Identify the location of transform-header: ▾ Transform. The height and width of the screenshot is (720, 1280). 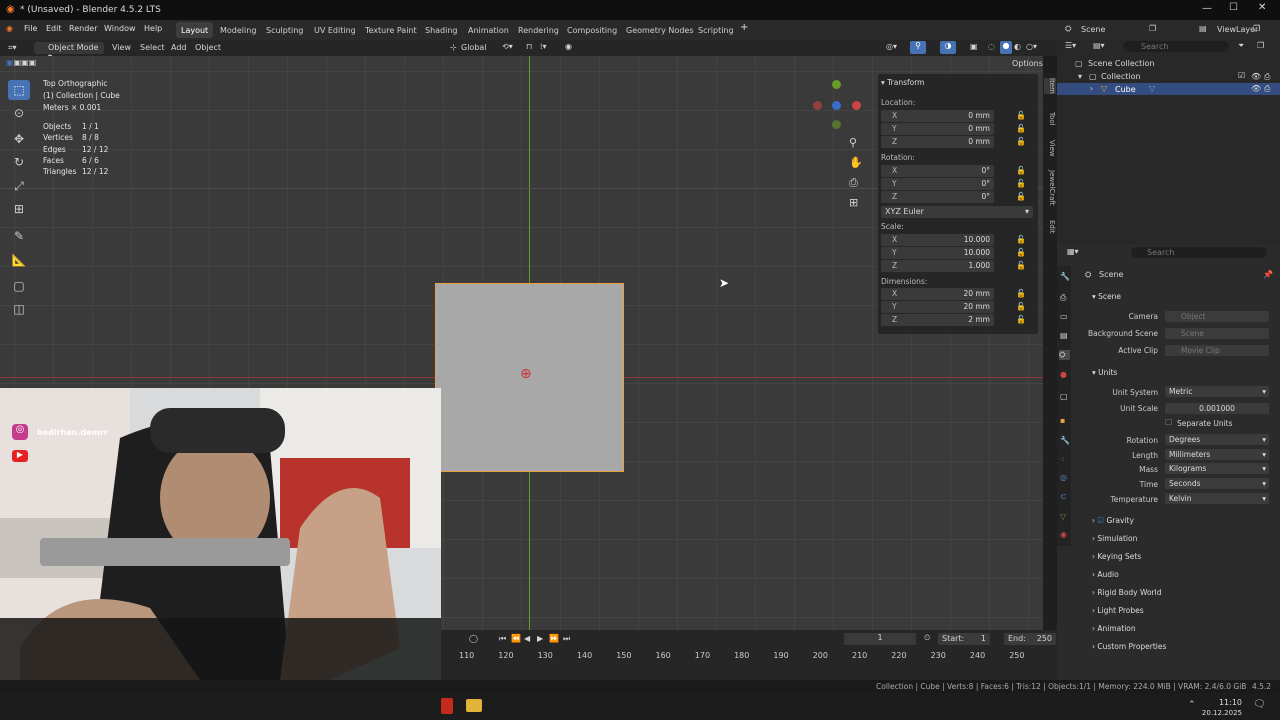
(902, 82).